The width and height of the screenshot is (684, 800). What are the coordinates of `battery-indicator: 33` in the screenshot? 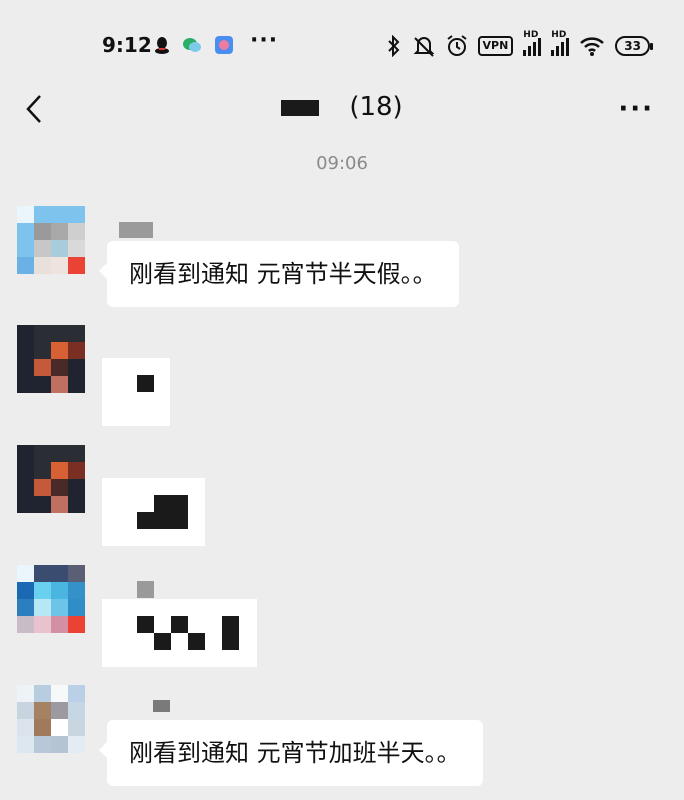 It's located at (634, 46).